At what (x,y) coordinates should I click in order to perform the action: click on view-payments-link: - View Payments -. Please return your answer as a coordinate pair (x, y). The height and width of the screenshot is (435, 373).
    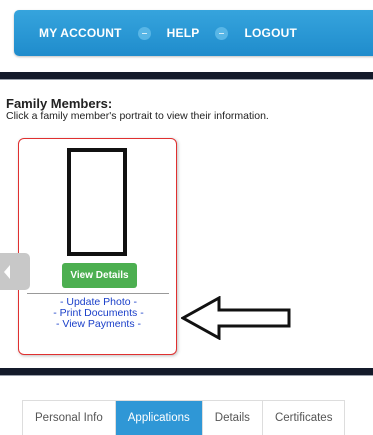
    Looking at the image, I should click on (98, 324).